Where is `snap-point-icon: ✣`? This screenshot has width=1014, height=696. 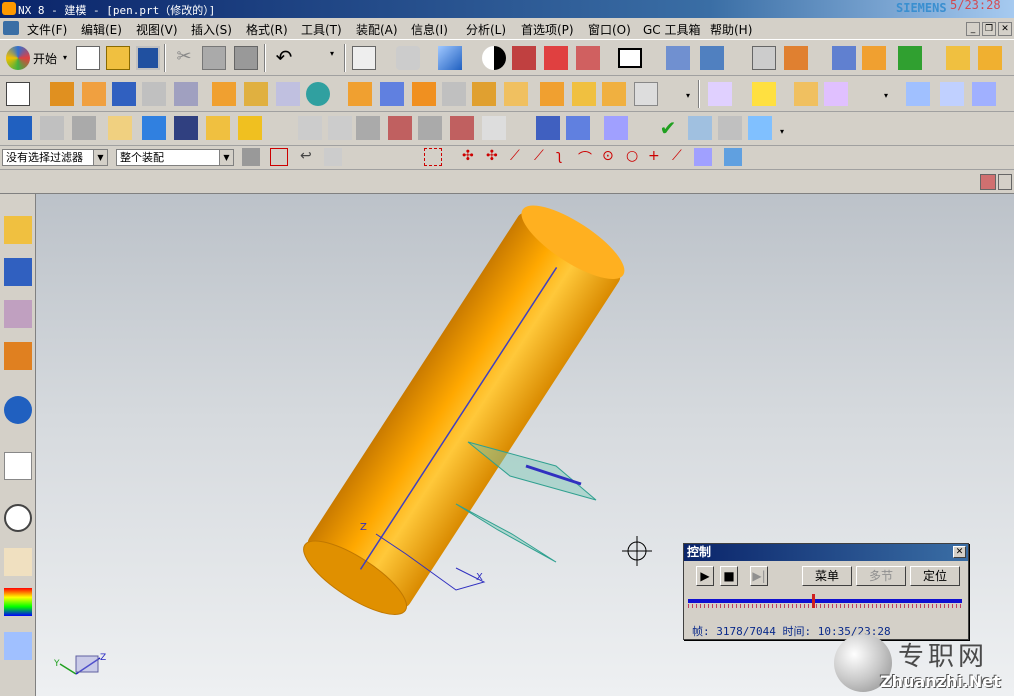
snap-point-icon: ✣ is located at coordinates (471, 157).